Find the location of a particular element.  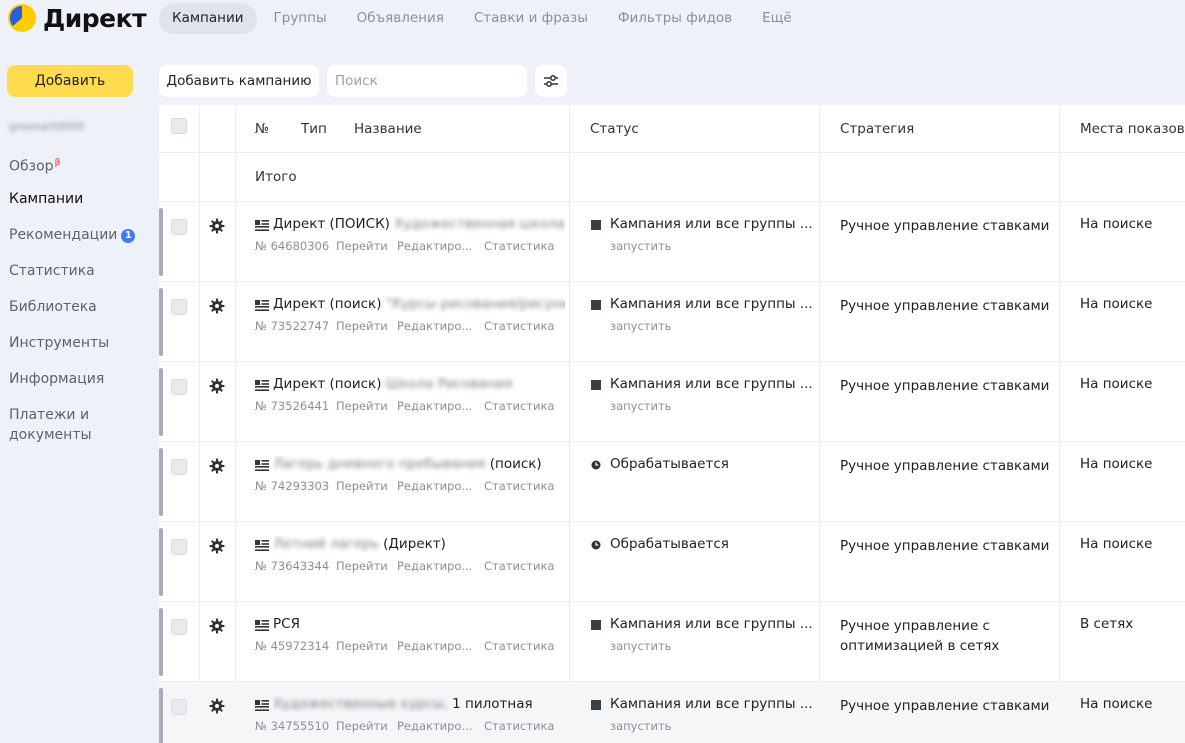

tab-ads: Объявления is located at coordinates (400, 18).